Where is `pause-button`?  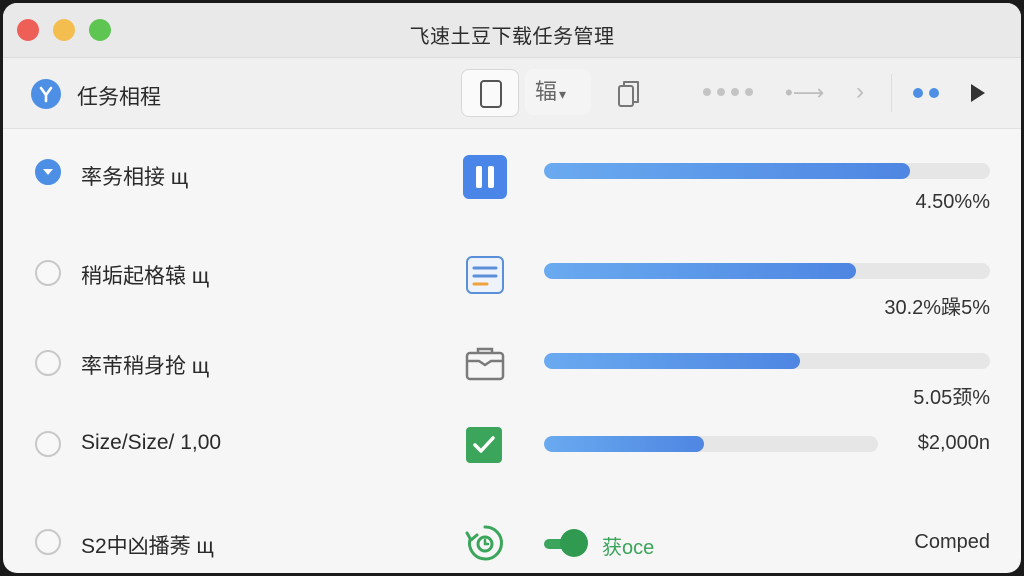 pause-button is located at coordinates (485, 177).